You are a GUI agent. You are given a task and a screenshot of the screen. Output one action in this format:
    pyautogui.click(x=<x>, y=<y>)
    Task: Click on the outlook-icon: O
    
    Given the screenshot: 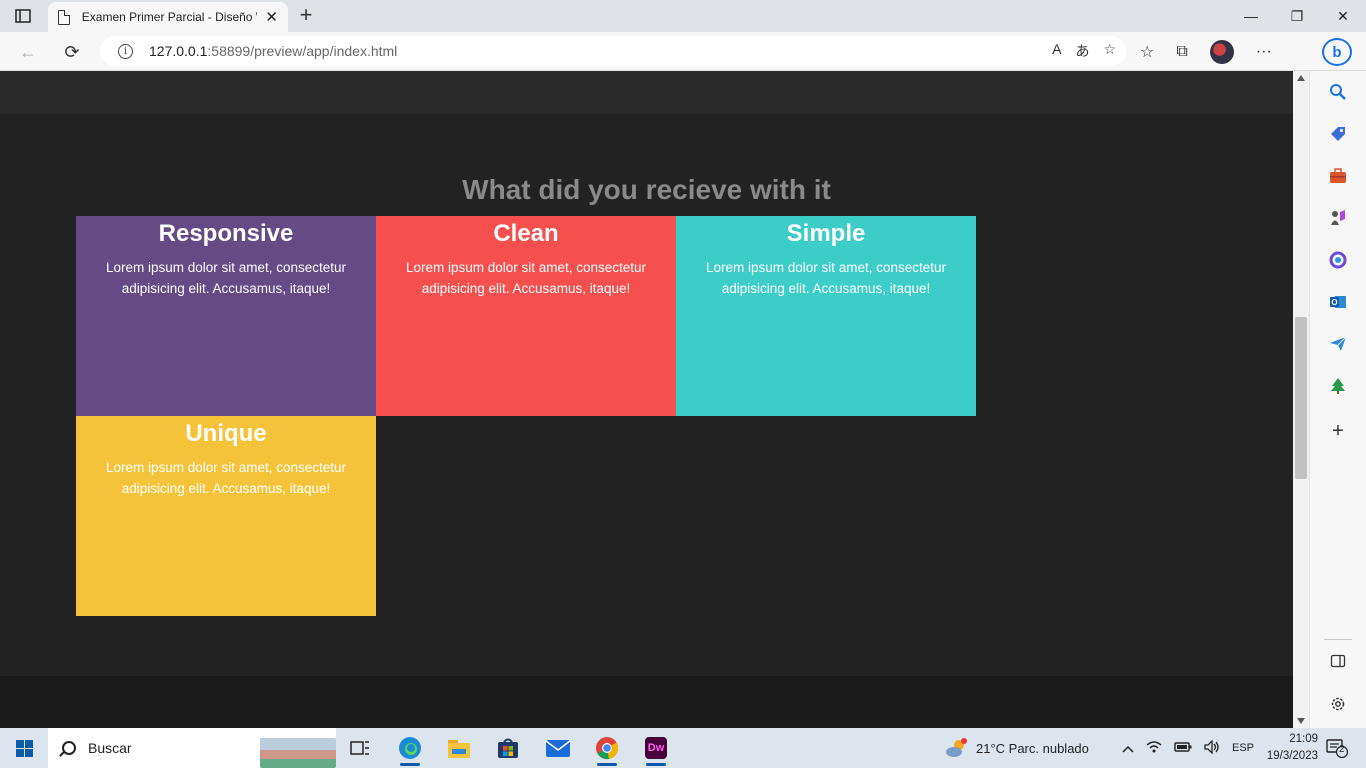 What is the action you would take?
    pyautogui.click(x=1338, y=303)
    